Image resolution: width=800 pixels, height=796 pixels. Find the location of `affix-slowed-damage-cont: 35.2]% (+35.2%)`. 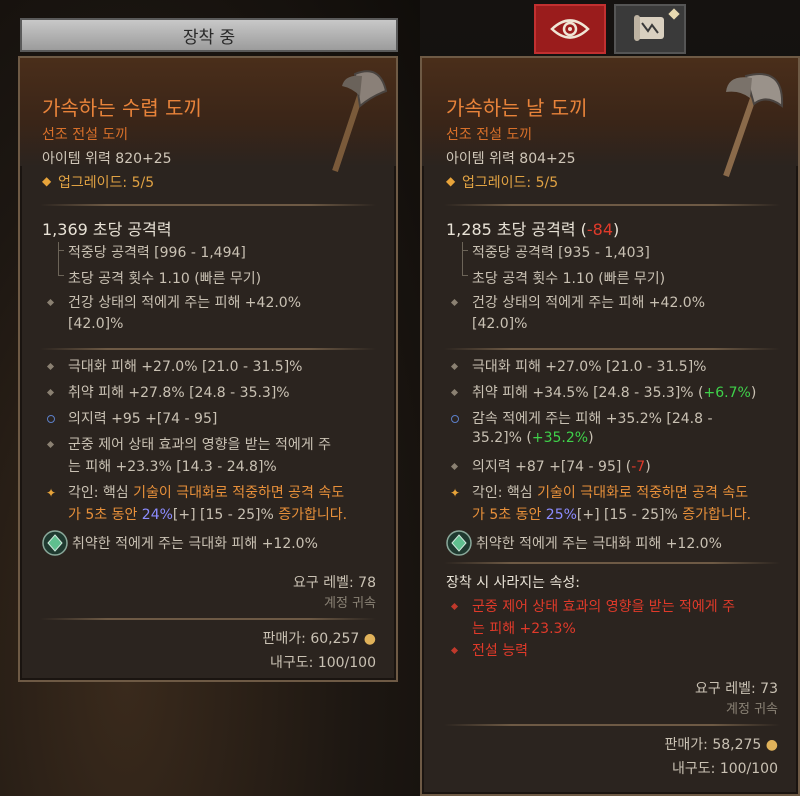

affix-slowed-damage-cont: 35.2]% (+35.2%) is located at coordinates (533, 438).